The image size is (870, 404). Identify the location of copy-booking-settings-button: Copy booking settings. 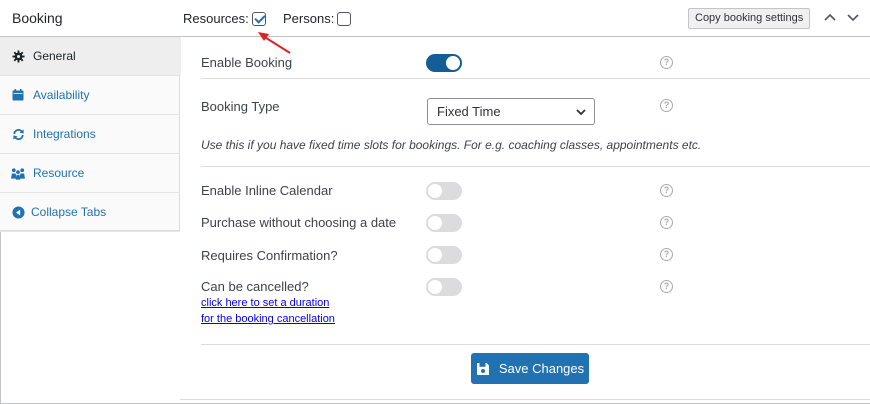
(749, 18).